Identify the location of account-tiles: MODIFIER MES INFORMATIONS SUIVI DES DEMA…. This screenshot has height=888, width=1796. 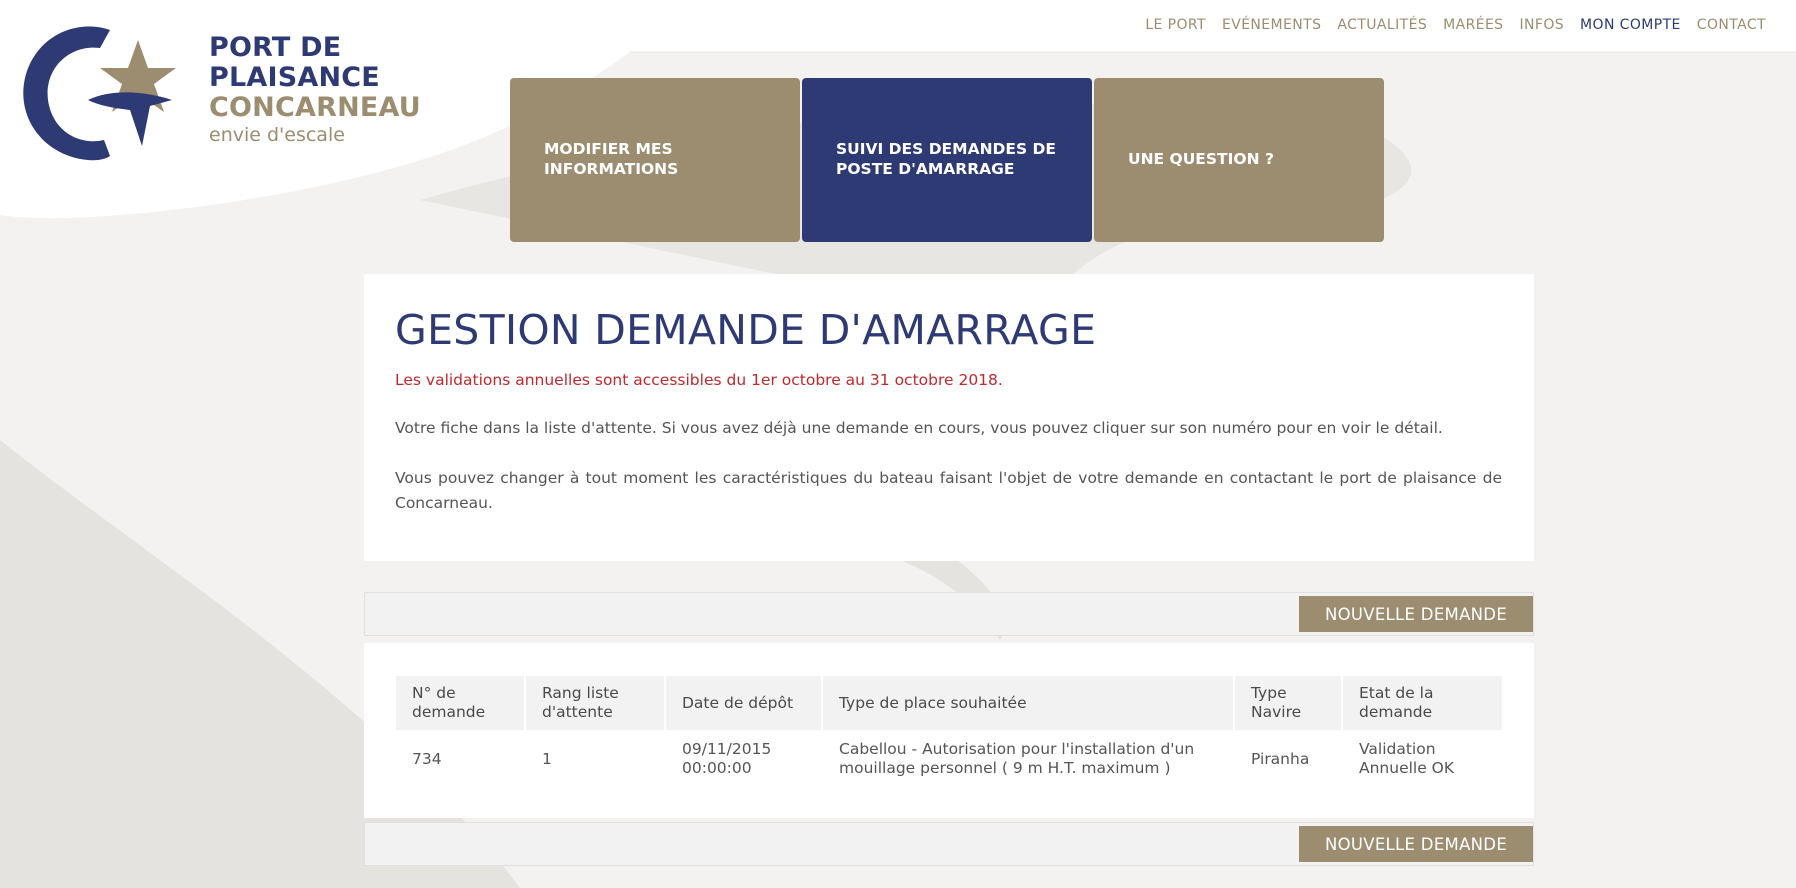
(947, 160).